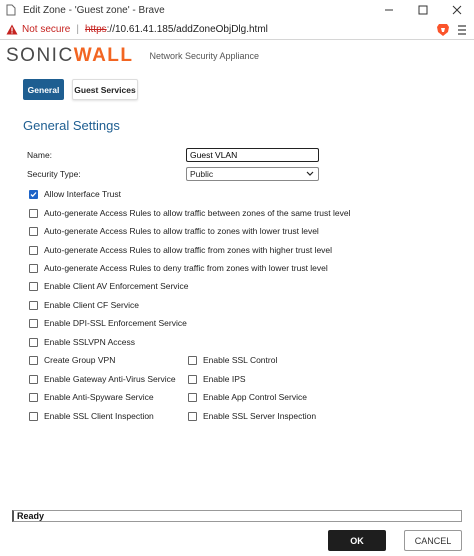 The width and height of the screenshot is (474, 556). What do you see at coordinates (115, 323) in the screenshot?
I see `checkbox-label: Enable DPI-SSL Enforcement Service` at bounding box center [115, 323].